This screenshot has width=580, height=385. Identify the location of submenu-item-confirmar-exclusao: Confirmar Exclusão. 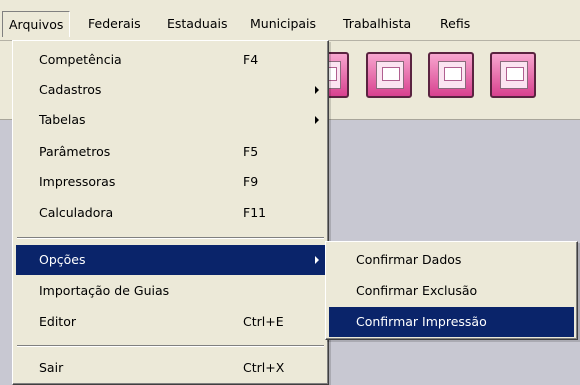
(451, 291).